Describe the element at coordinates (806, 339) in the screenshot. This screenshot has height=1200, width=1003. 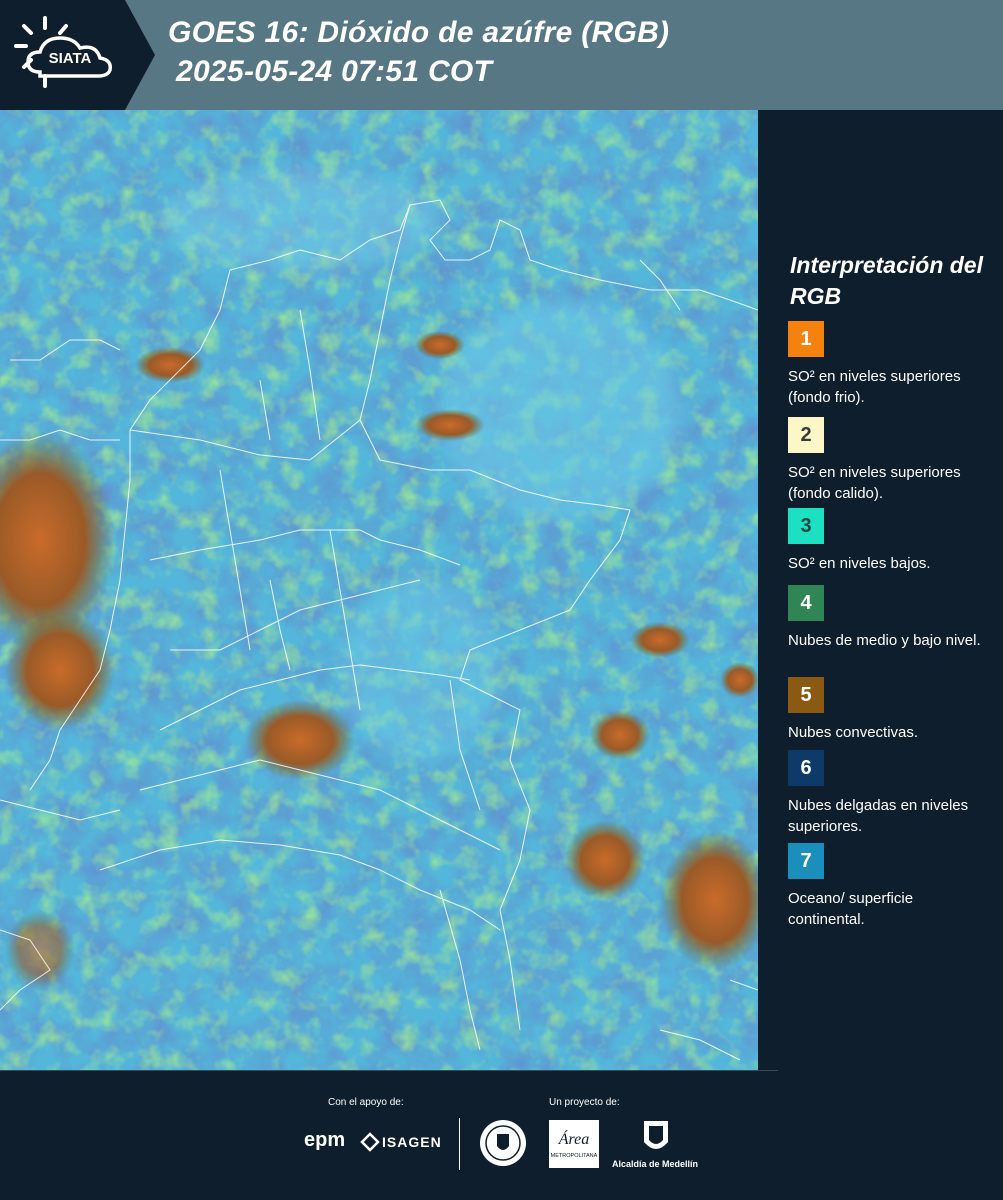
I see `legend-swatch-1: 1` at that location.